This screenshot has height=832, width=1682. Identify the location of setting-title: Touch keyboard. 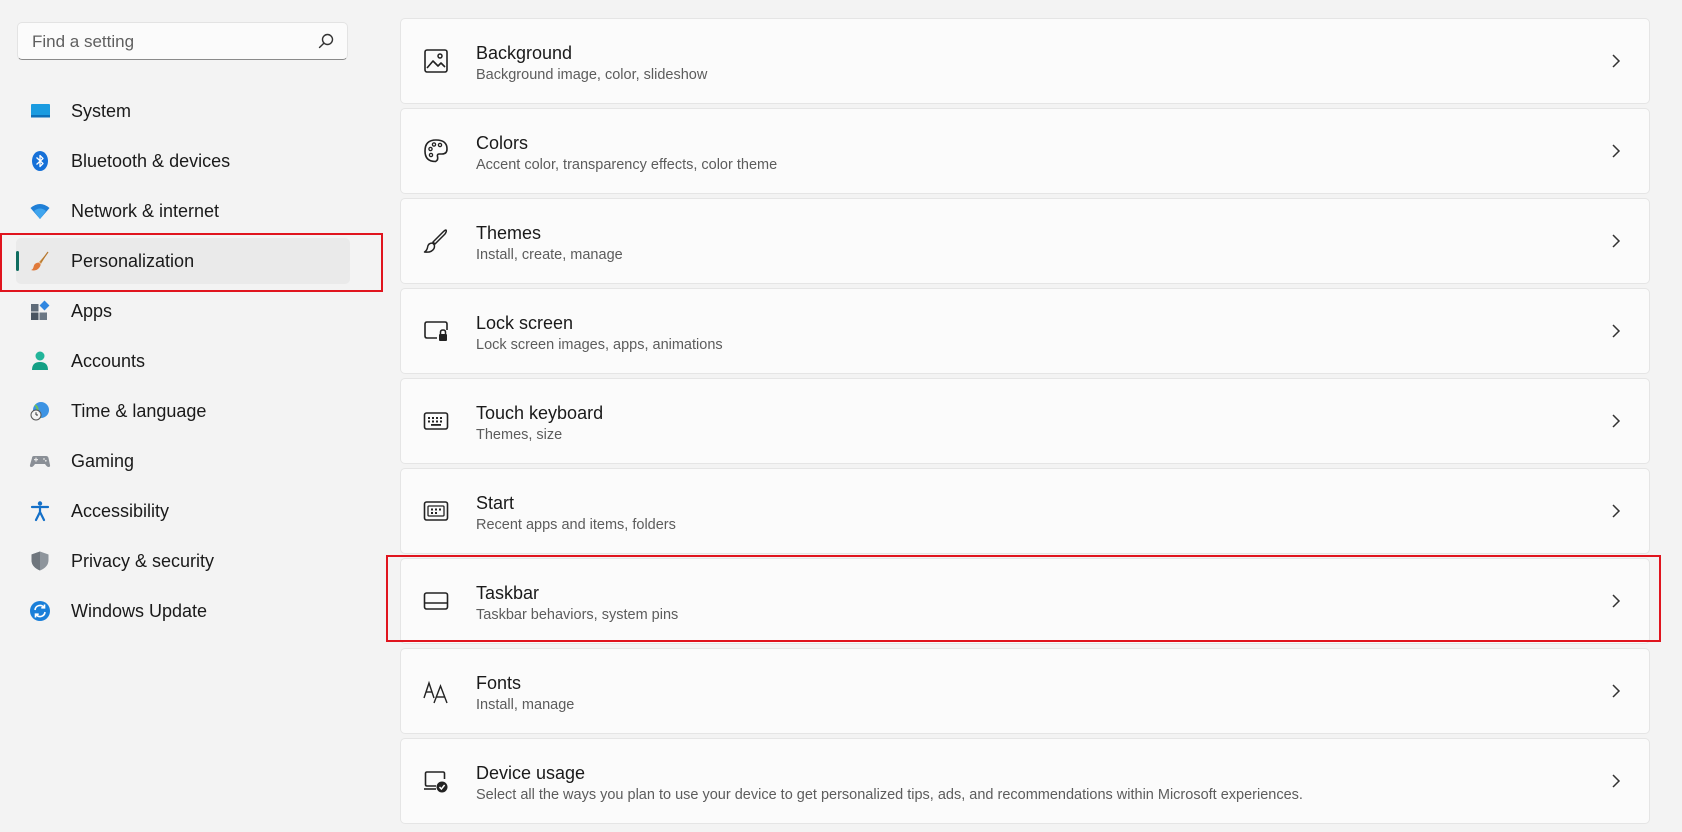
(540, 413).